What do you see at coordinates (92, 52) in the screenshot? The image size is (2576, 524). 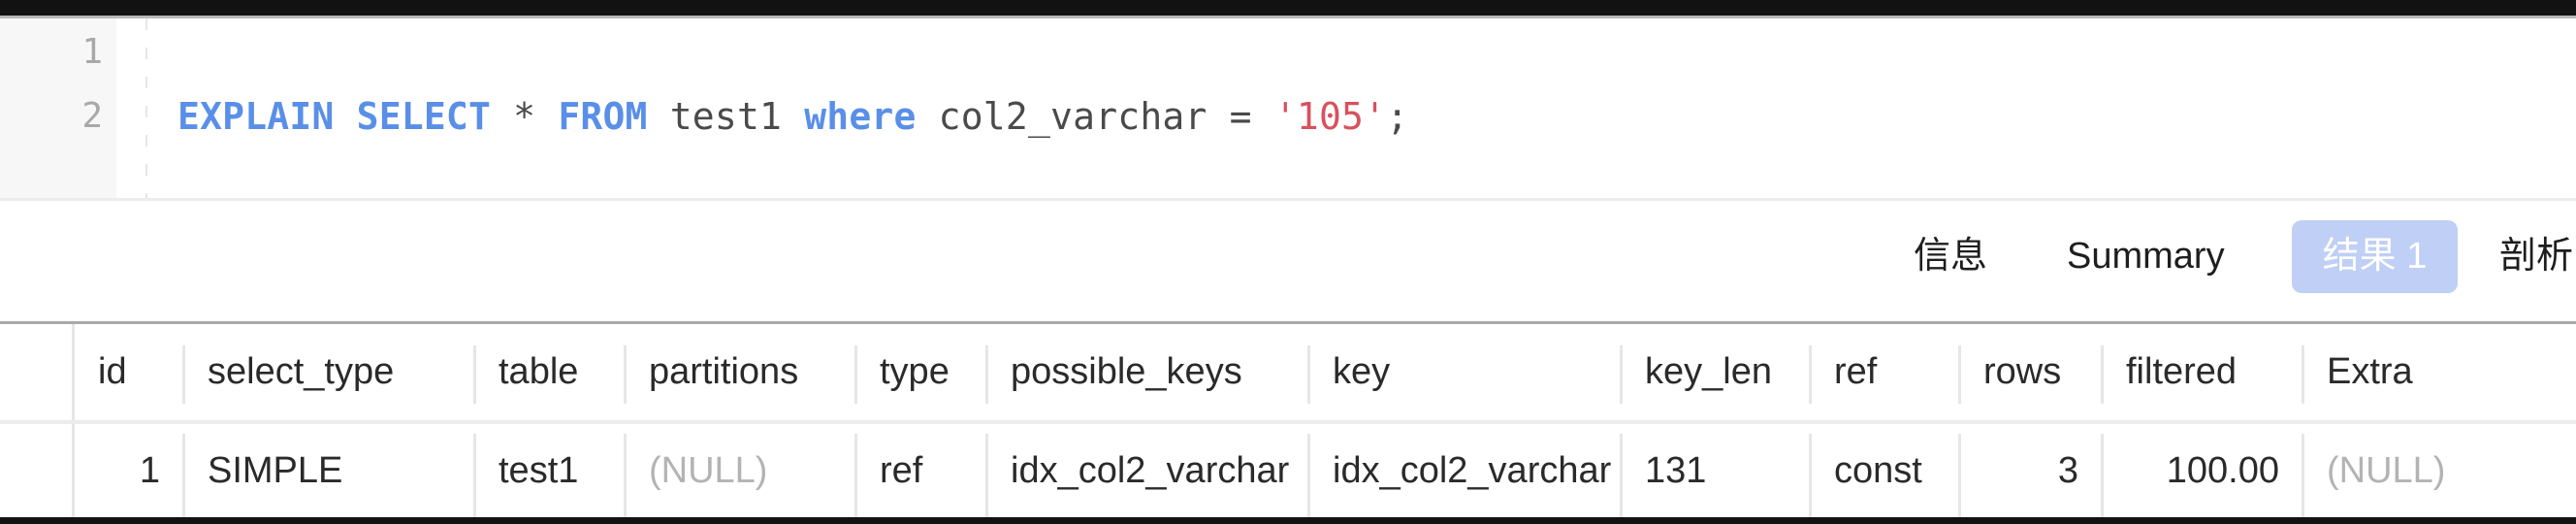 I see `line-number: 1` at bounding box center [92, 52].